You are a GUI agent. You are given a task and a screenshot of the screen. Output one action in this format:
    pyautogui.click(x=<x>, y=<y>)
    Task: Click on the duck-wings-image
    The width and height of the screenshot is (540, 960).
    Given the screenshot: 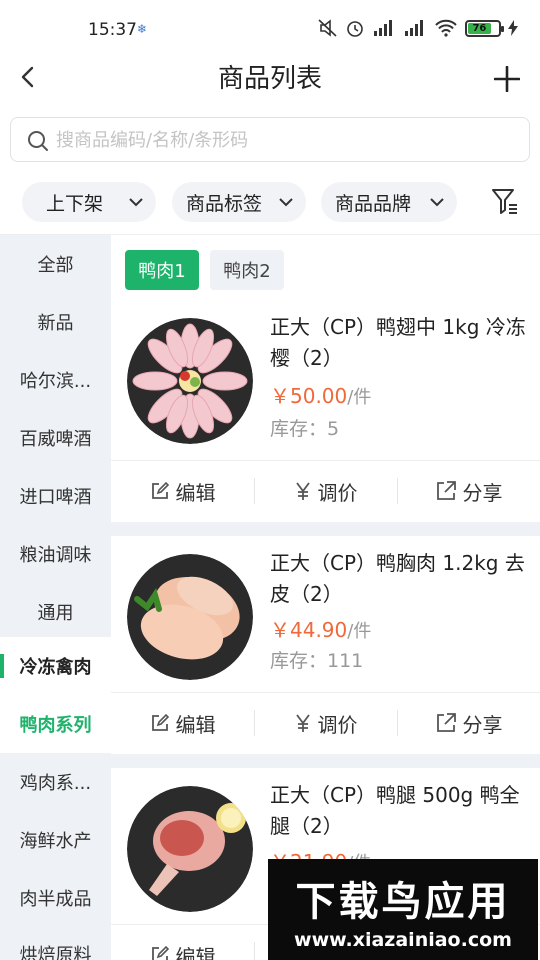 What is the action you would take?
    pyautogui.click(x=190, y=381)
    